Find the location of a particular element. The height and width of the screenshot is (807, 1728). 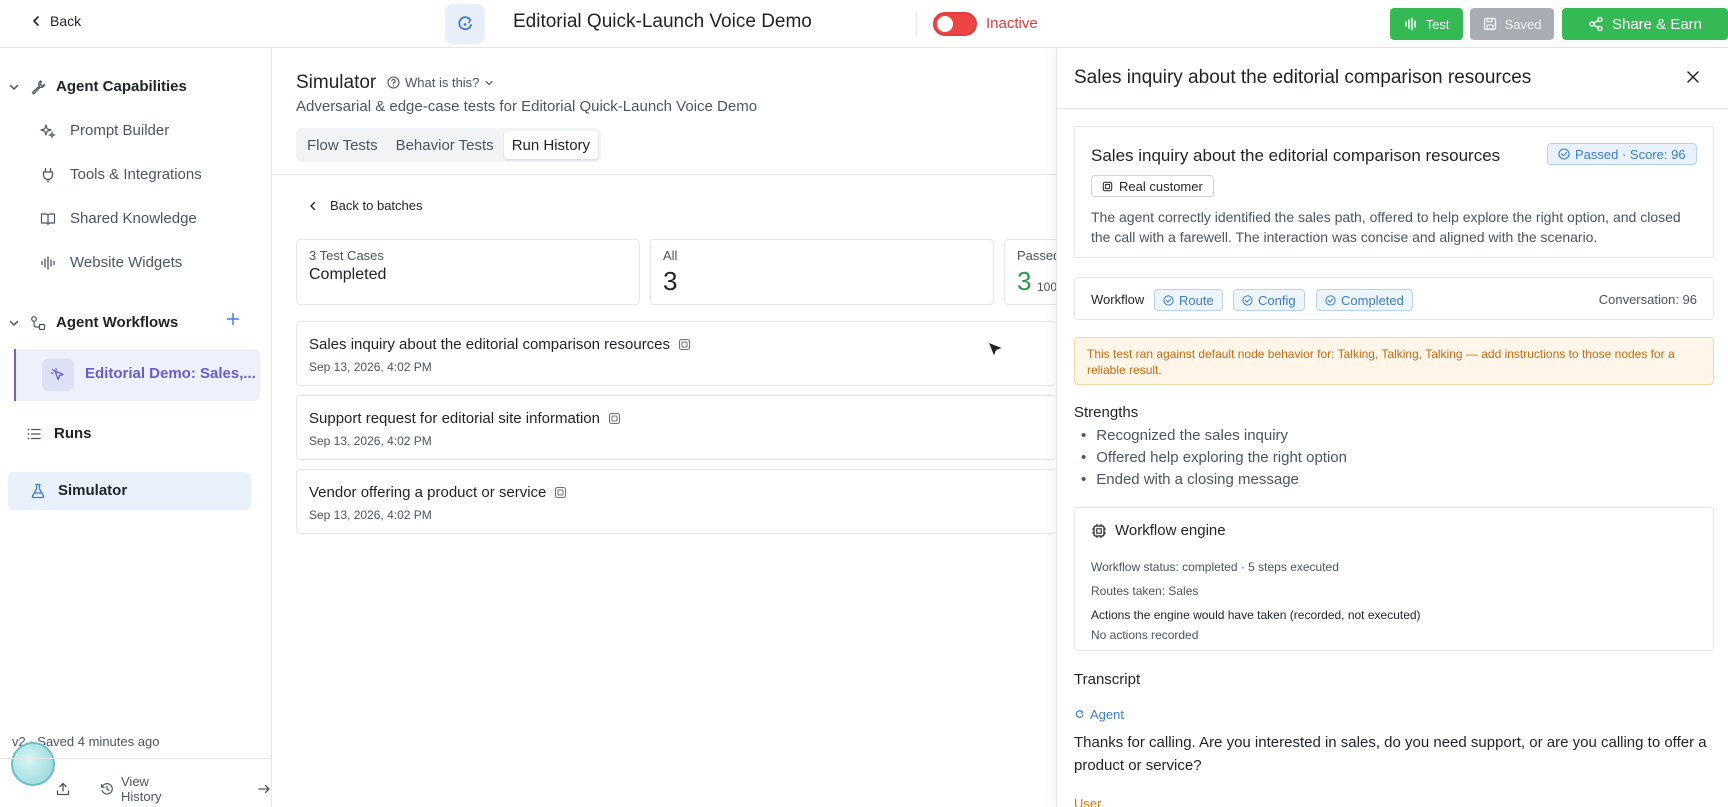

simulator-title: Simulator is located at coordinates (336, 82).